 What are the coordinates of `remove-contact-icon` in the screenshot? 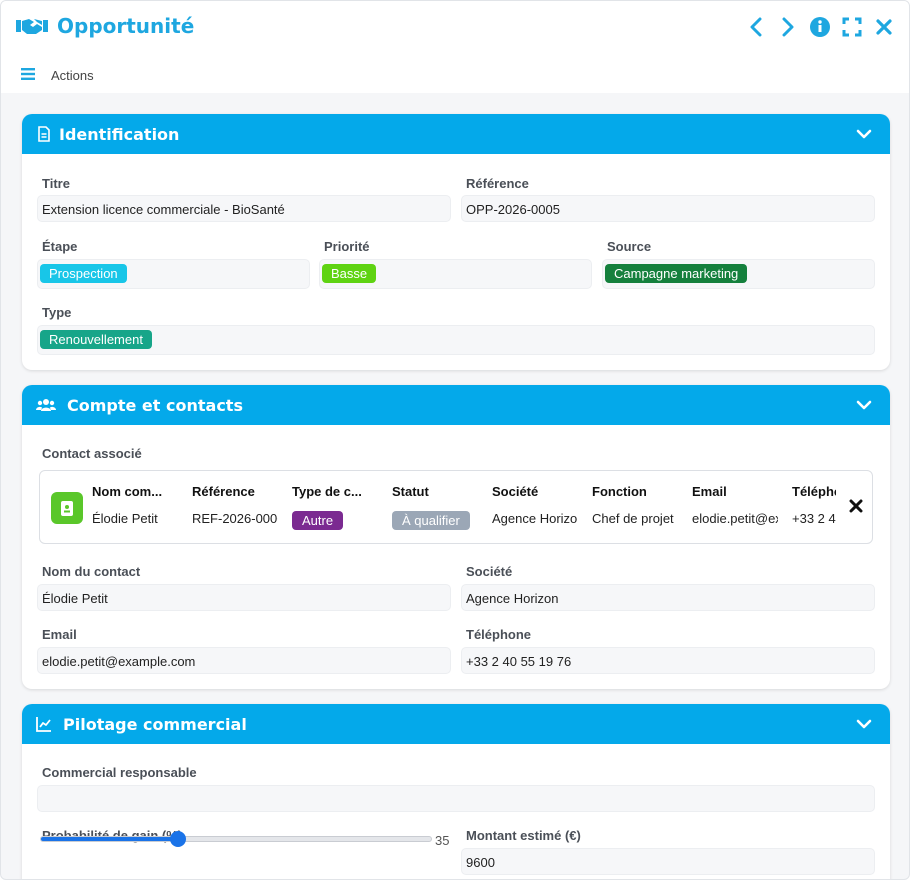 It's located at (856, 506).